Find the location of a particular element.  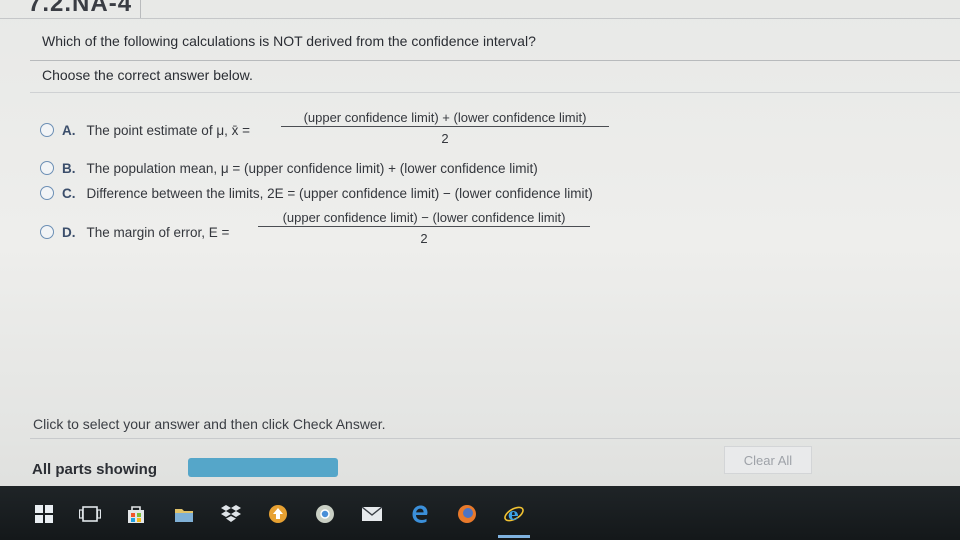

top-tab-strip: 7.2.NA-4 is located at coordinates (70, 9).